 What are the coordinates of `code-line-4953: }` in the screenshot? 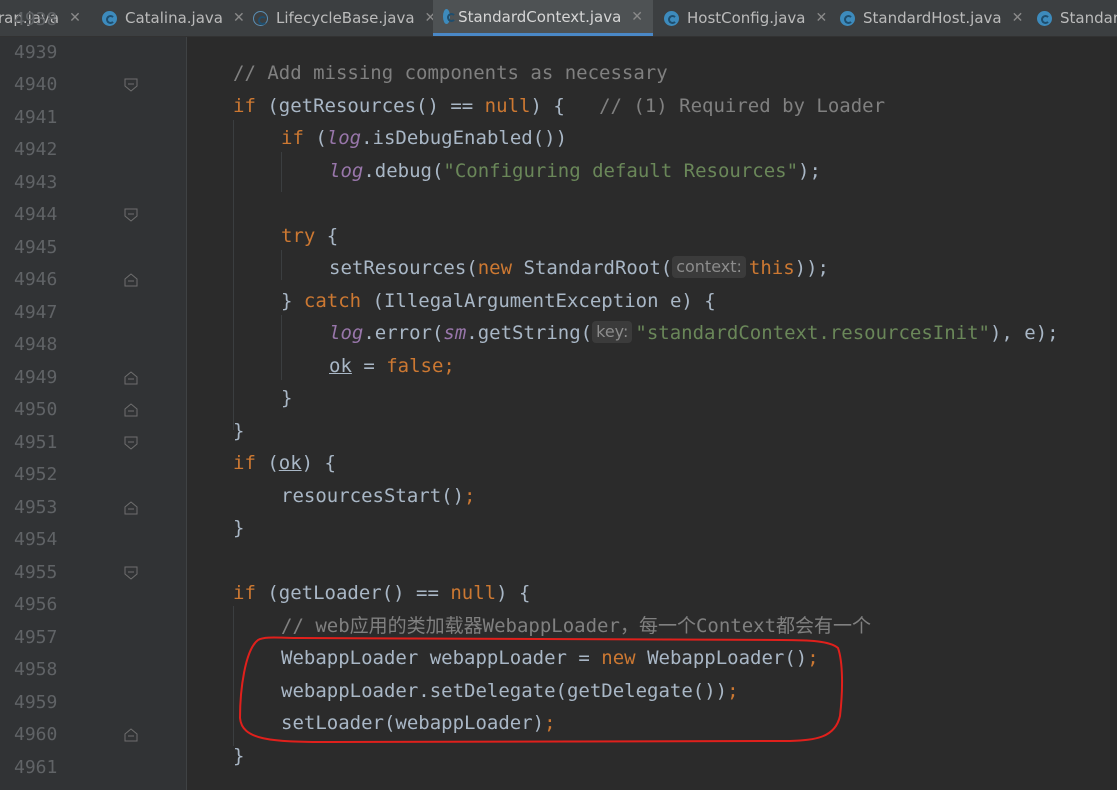 It's located at (238, 528).